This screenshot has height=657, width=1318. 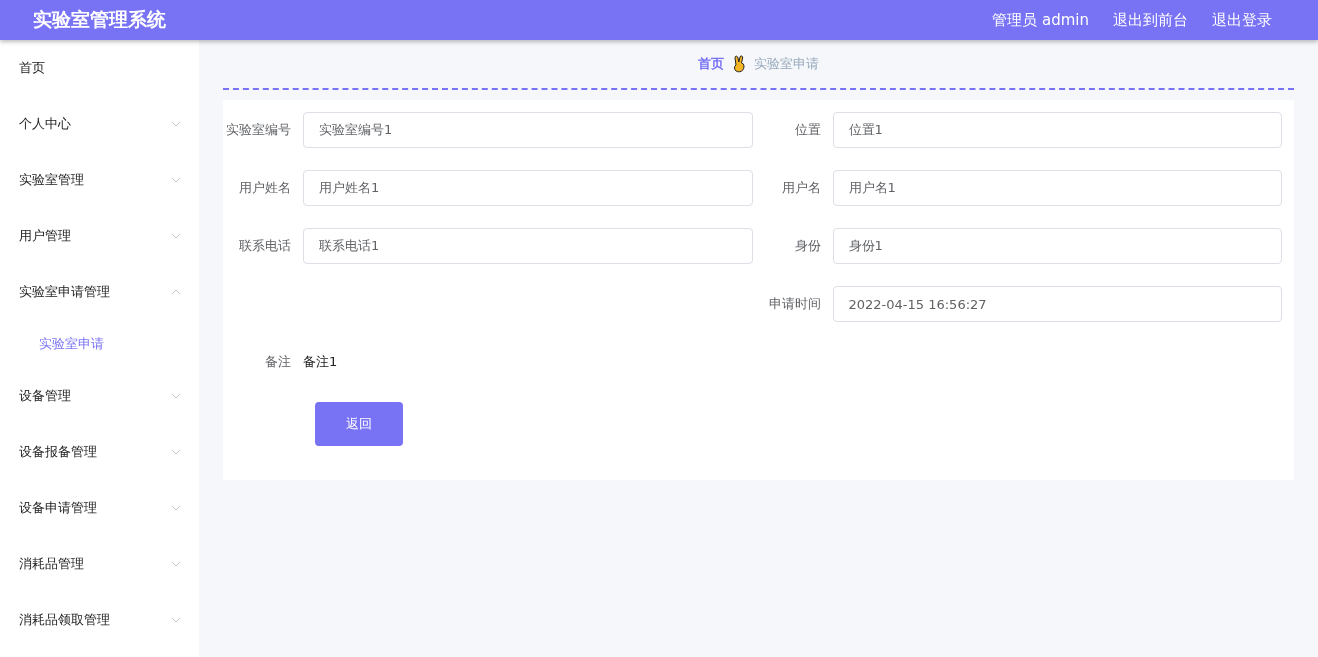 What do you see at coordinates (794, 304) in the screenshot?
I see `field-label: 申请时间` at bounding box center [794, 304].